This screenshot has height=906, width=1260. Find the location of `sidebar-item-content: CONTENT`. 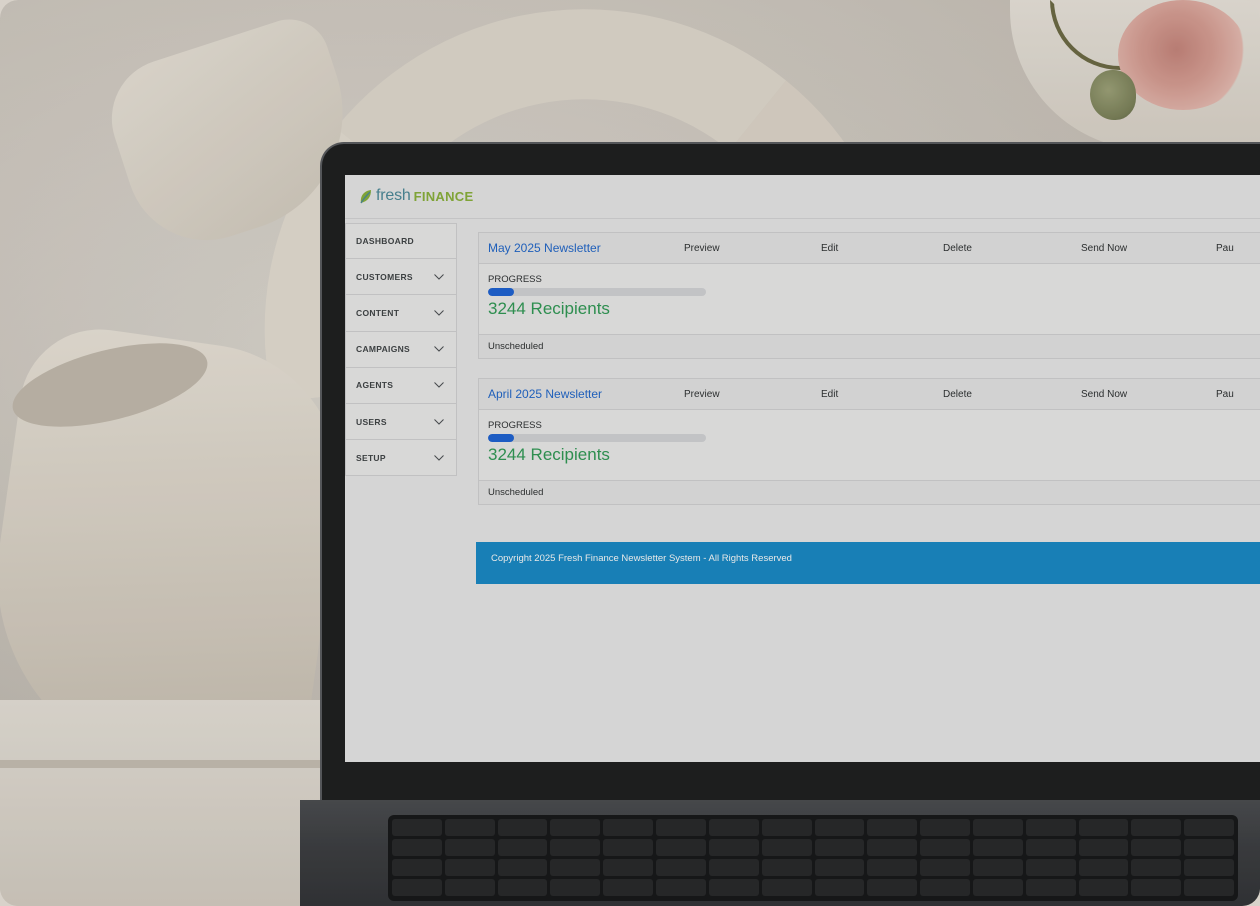

sidebar-item-content: CONTENT is located at coordinates (401, 313).